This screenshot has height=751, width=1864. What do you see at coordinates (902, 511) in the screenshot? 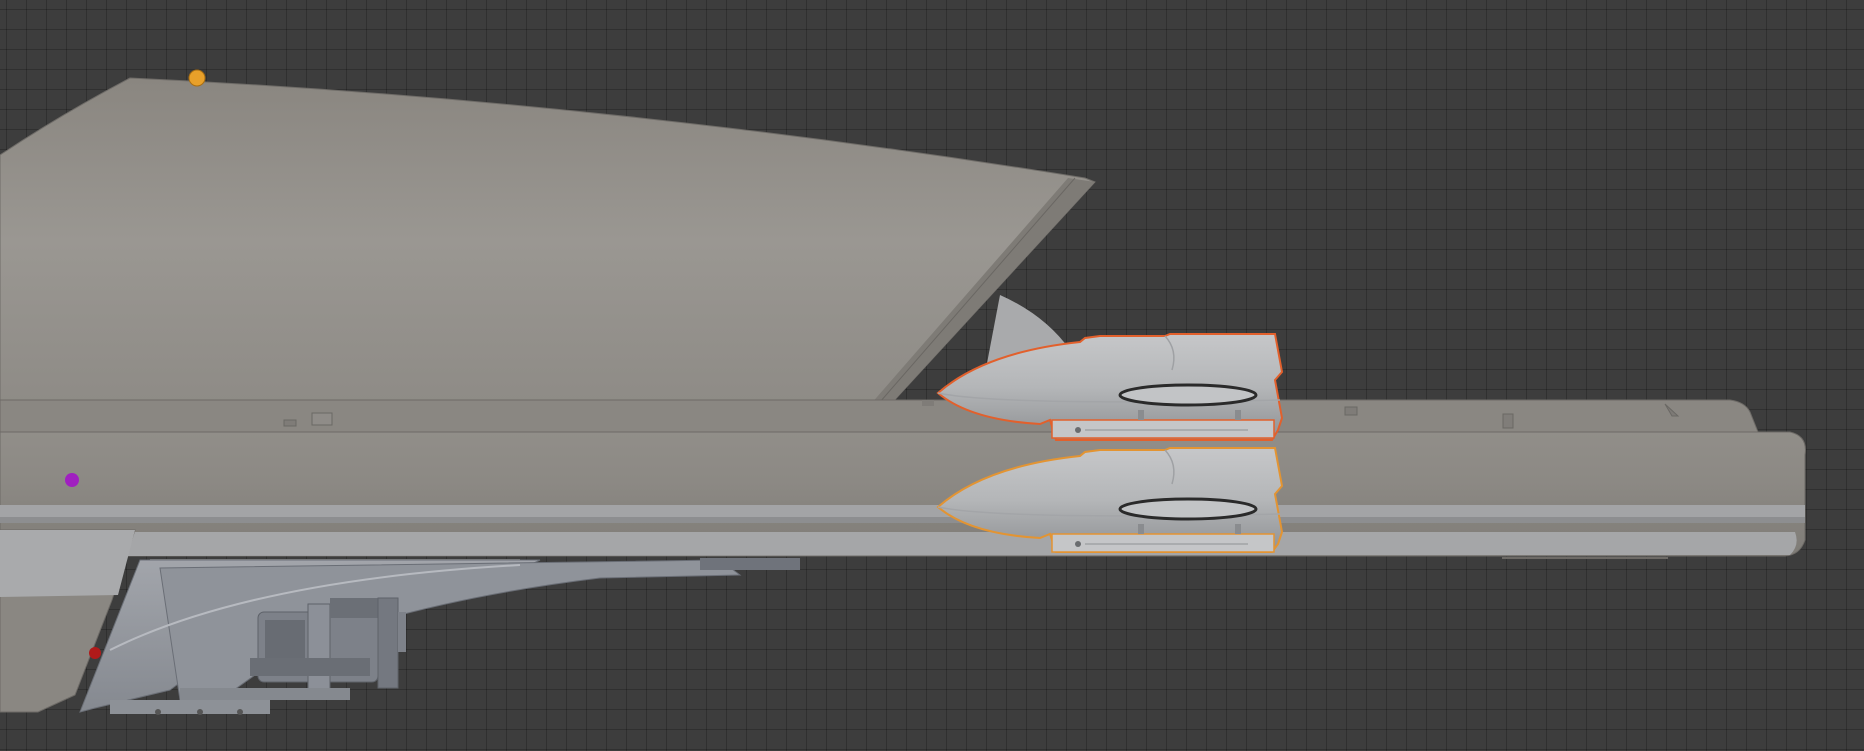
I see `fuselage-stripe` at bounding box center [902, 511].